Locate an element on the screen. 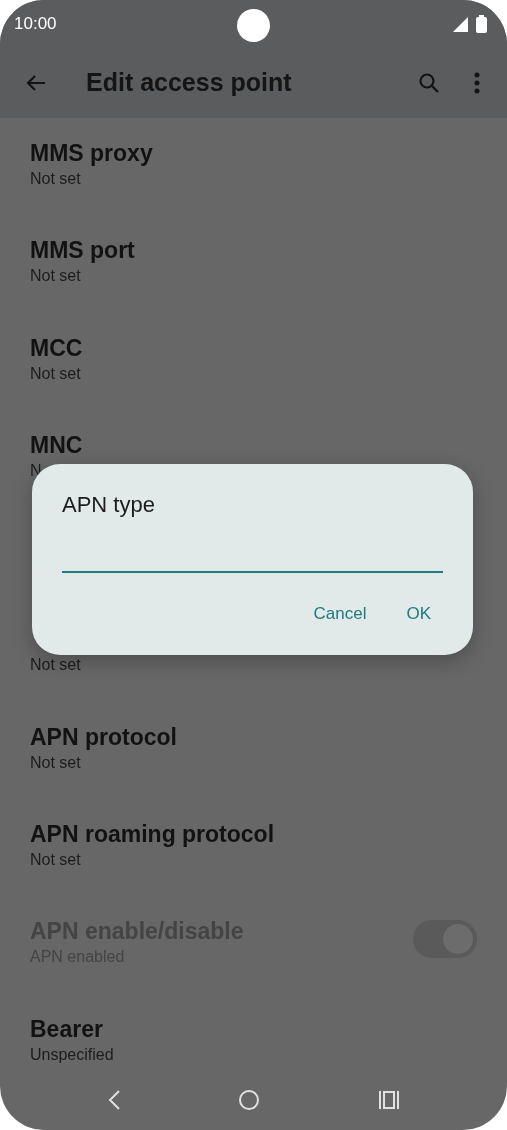  battery-icon is located at coordinates (481, 24).